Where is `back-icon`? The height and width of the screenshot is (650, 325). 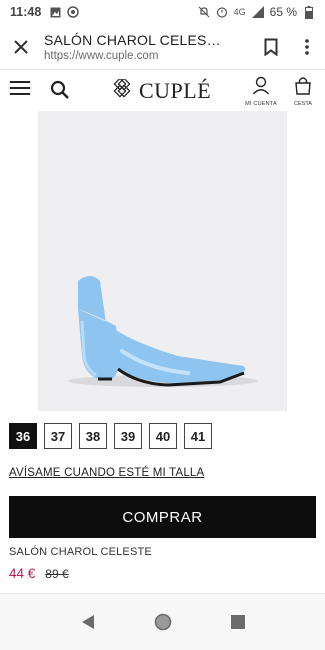 back-icon is located at coordinates (87, 622).